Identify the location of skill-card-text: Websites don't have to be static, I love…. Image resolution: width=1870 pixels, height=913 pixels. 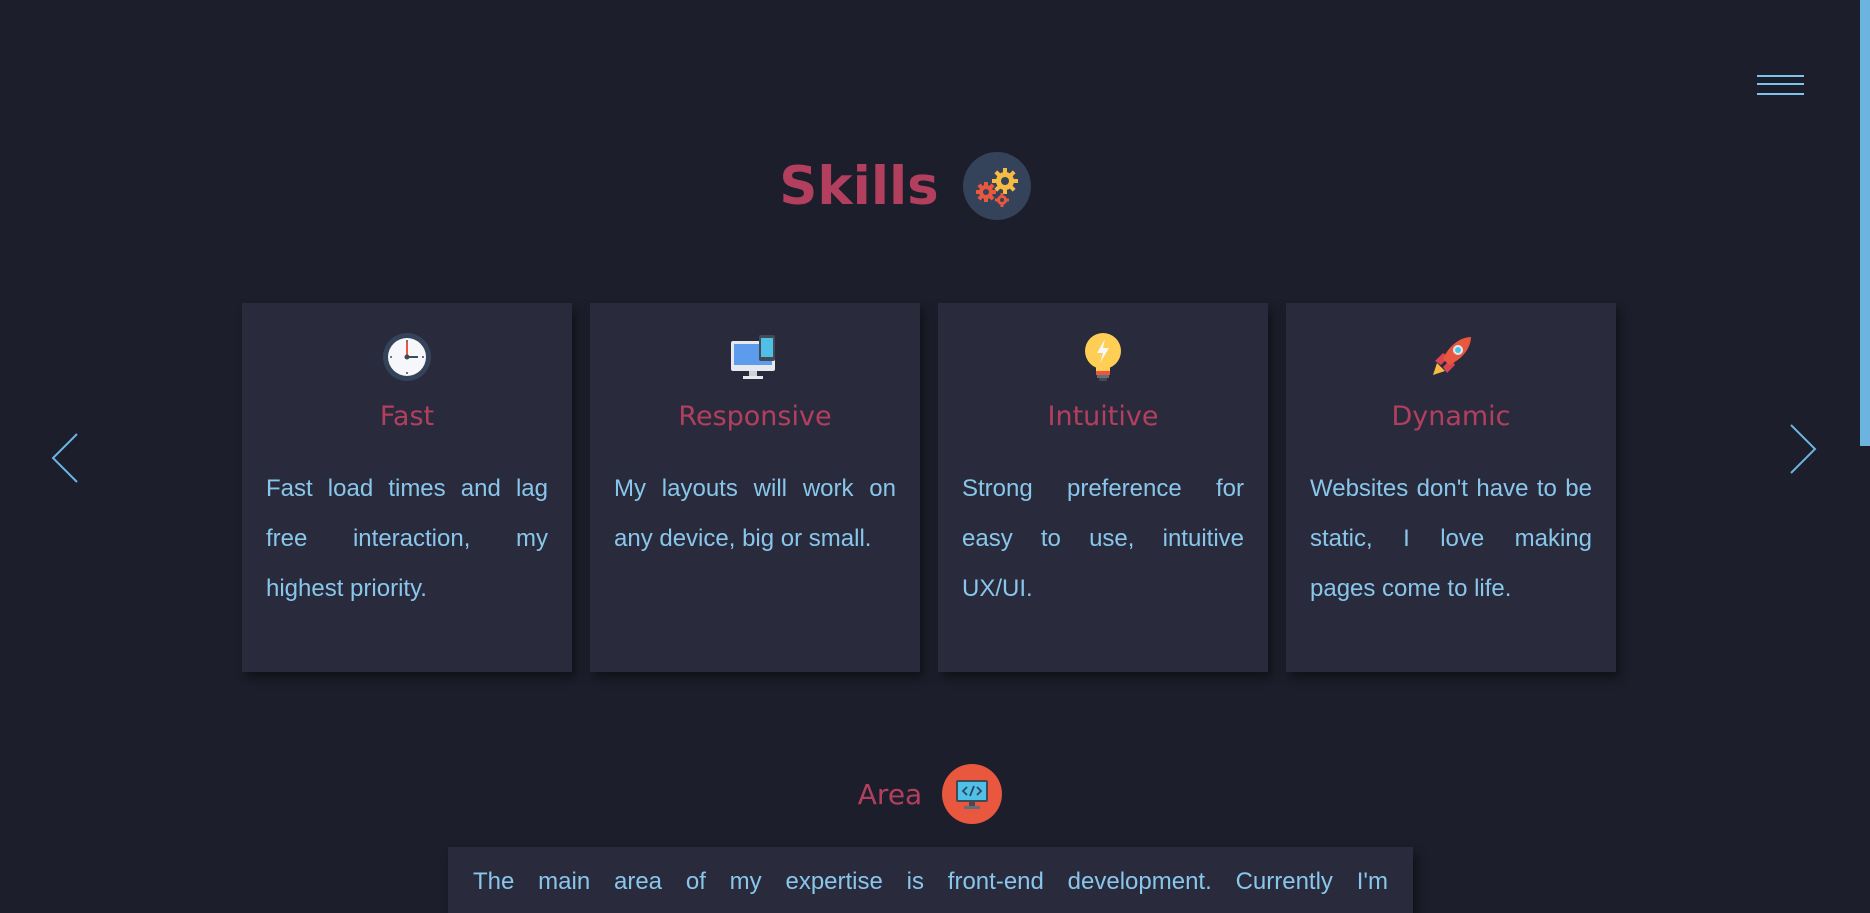
(1451, 538).